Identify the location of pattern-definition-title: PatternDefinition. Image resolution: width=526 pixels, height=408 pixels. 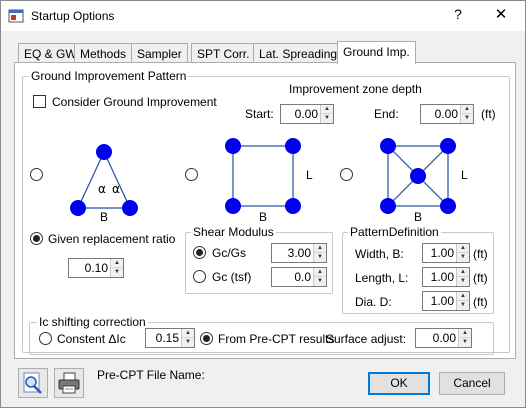
(394, 232).